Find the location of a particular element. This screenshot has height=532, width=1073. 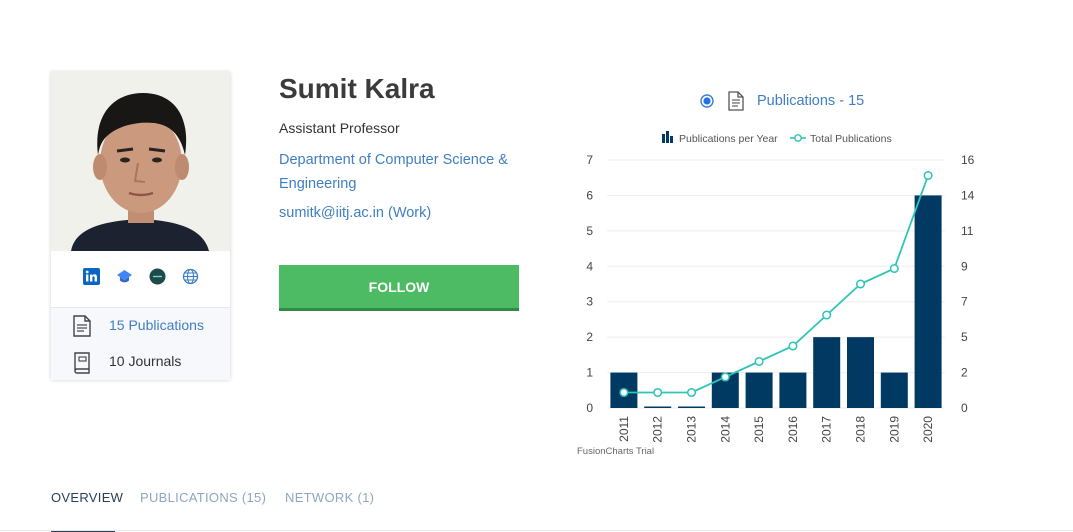

y-left-tick-label: 6 is located at coordinates (589, 195).